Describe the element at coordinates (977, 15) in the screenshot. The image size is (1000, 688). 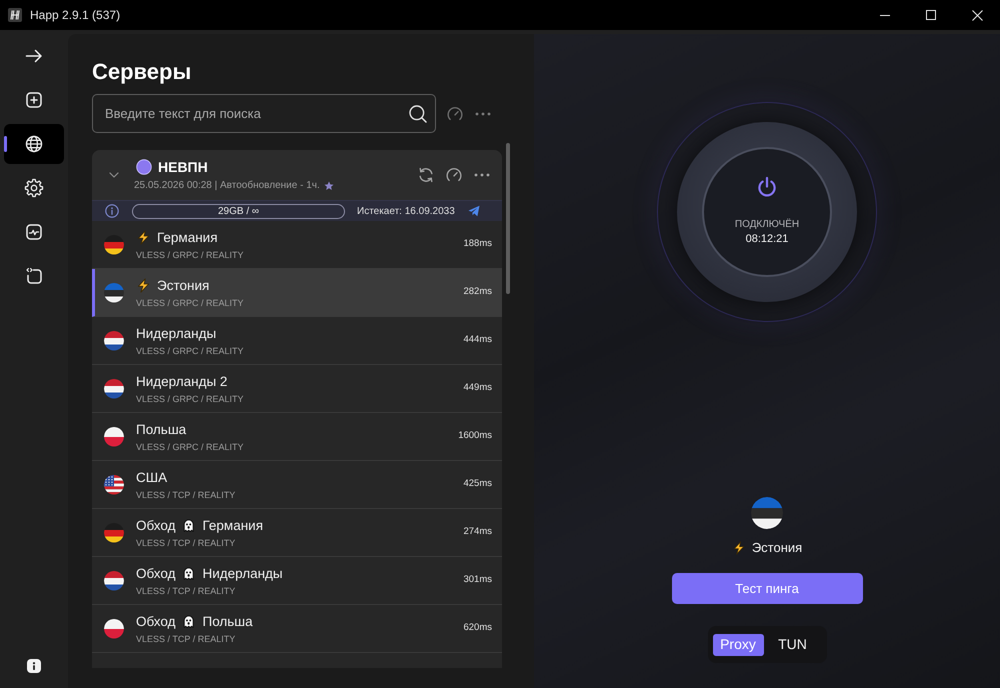
I see `close-icon` at that location.